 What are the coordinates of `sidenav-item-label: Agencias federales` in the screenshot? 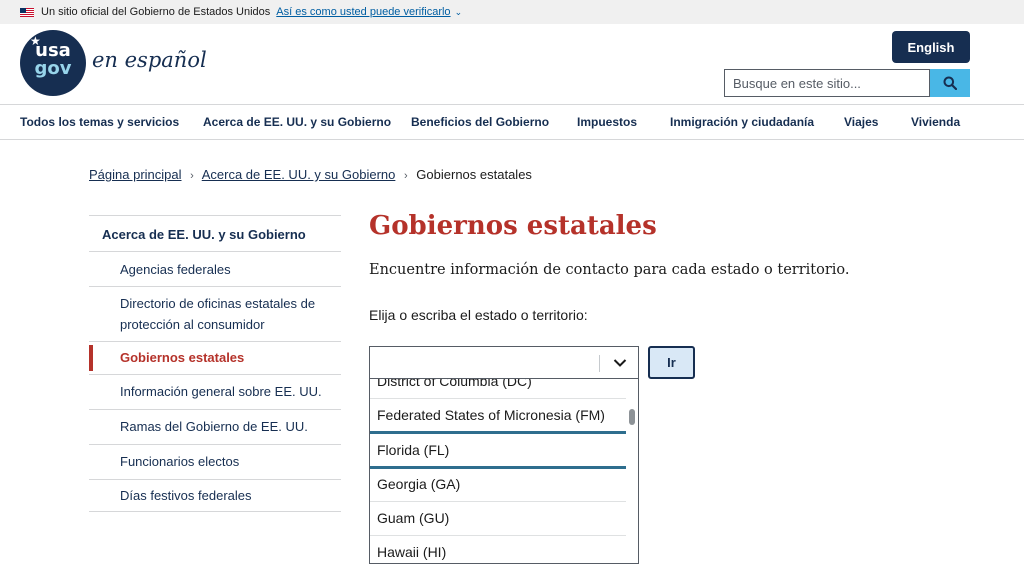 It's located at (175, 269).